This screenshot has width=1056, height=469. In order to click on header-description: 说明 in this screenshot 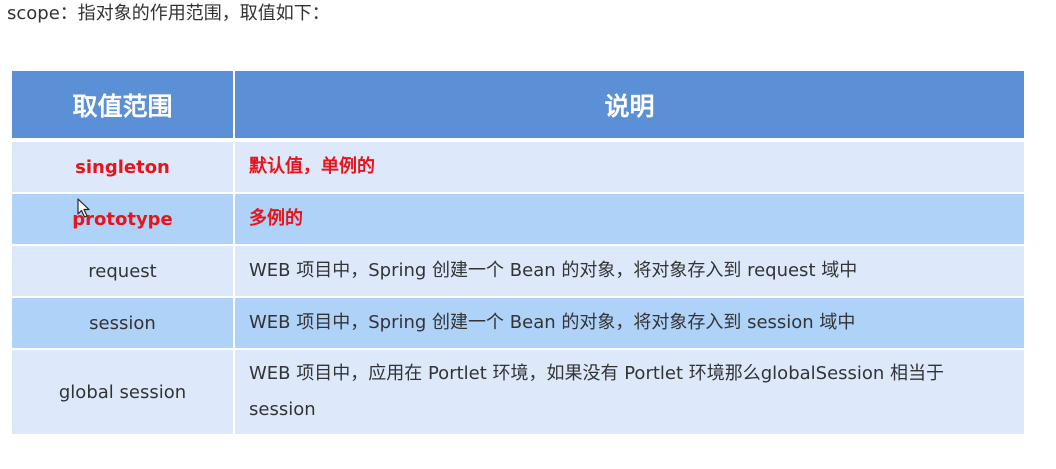, I will do `click(629, 106)`.